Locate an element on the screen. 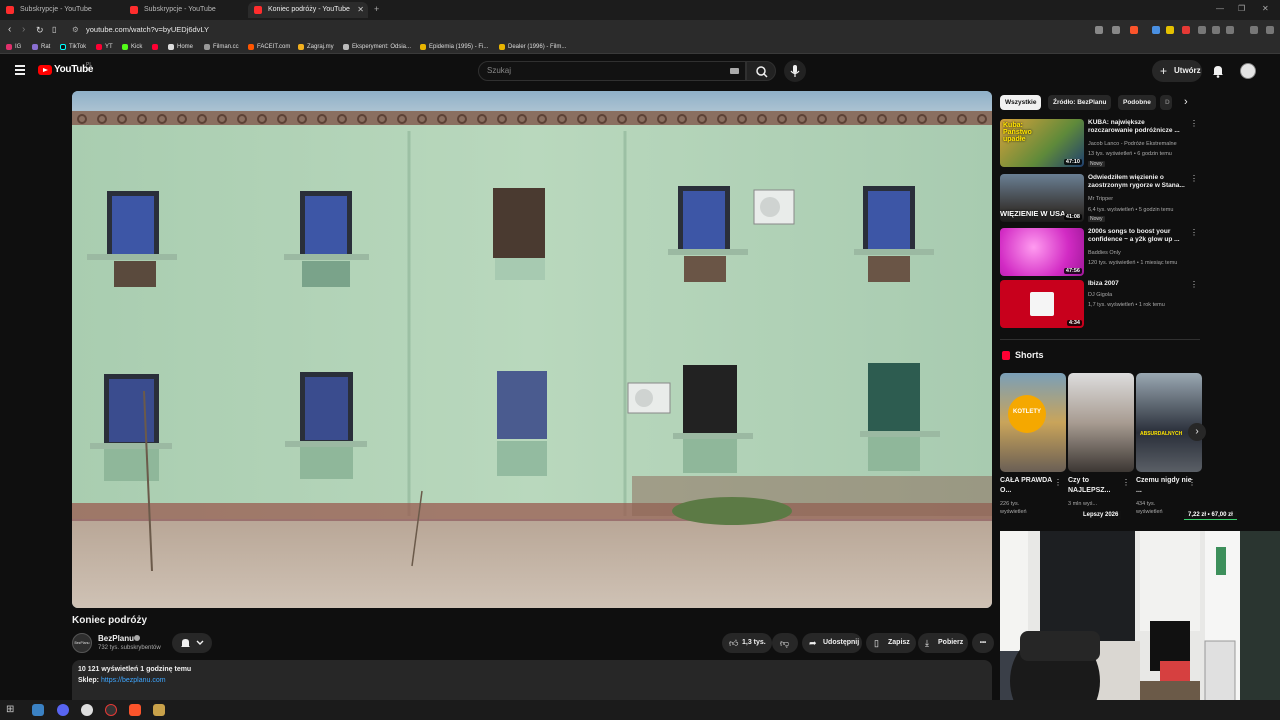 This screenshot has height=720, width=1280. bookmark-item: IG is located at coordinates (13, 47).